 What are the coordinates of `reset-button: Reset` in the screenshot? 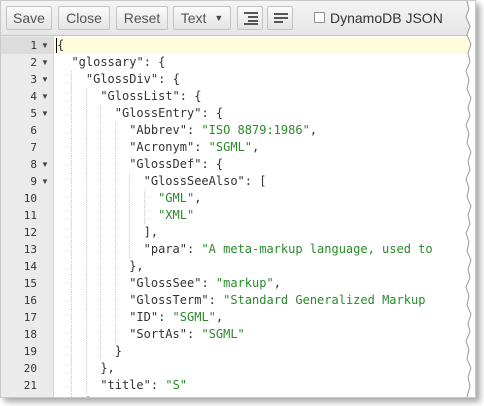 It's located at (142, 18).